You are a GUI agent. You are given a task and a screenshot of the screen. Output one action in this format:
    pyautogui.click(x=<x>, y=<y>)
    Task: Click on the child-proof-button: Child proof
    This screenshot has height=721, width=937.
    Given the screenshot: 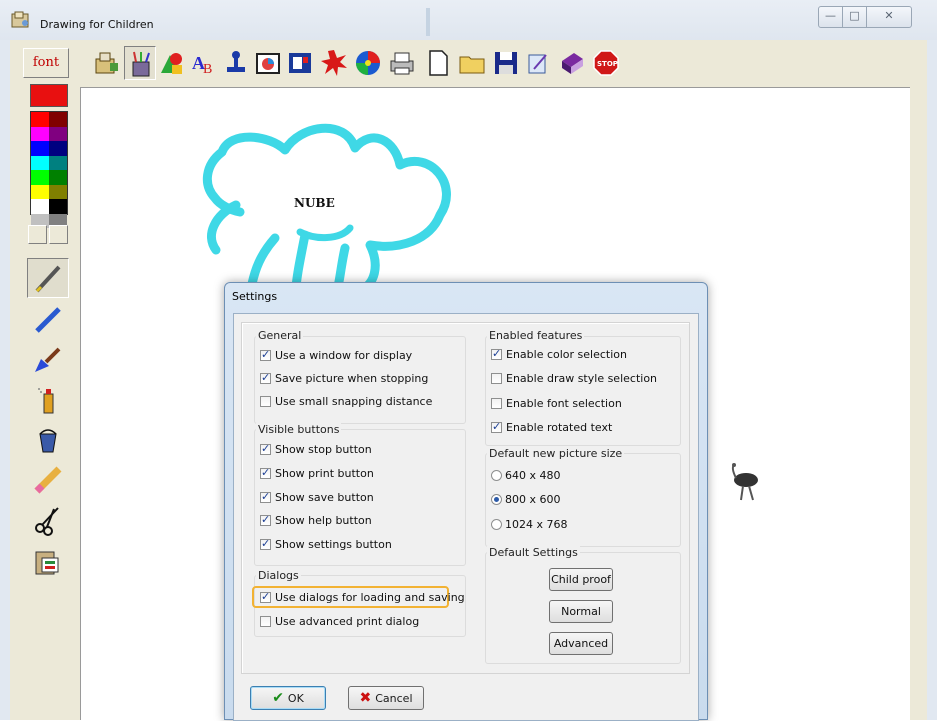 What is the action you would take?
    pyautogui.click(x=581, y=579)
    